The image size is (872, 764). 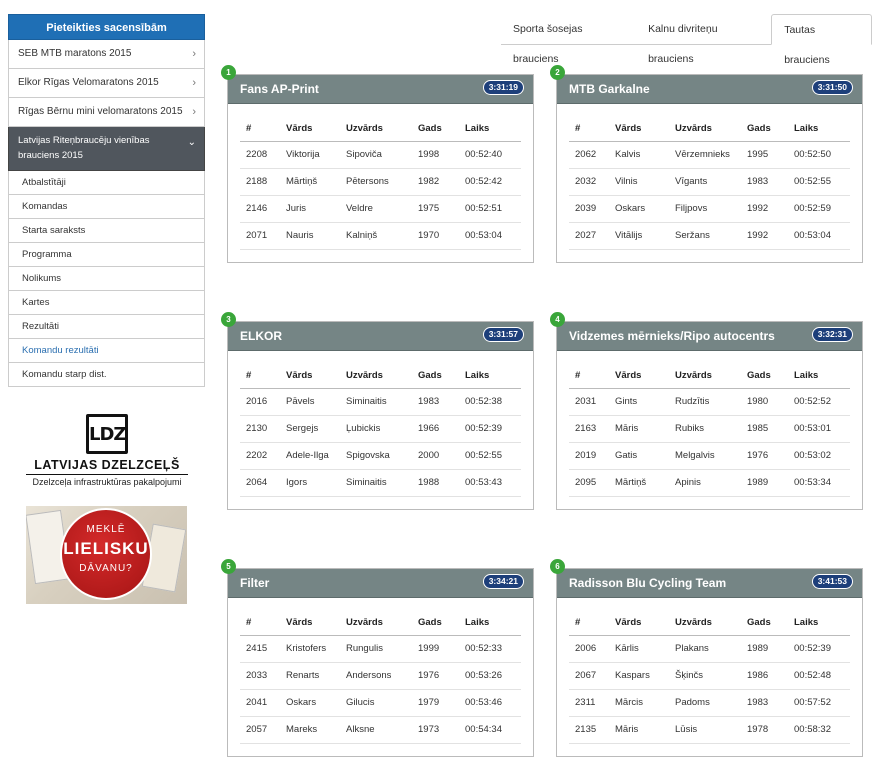 What do you see at coordinates (764, 730) in the screenshot?
I see `cell-year: 1978` at bounding box center [764, 730].